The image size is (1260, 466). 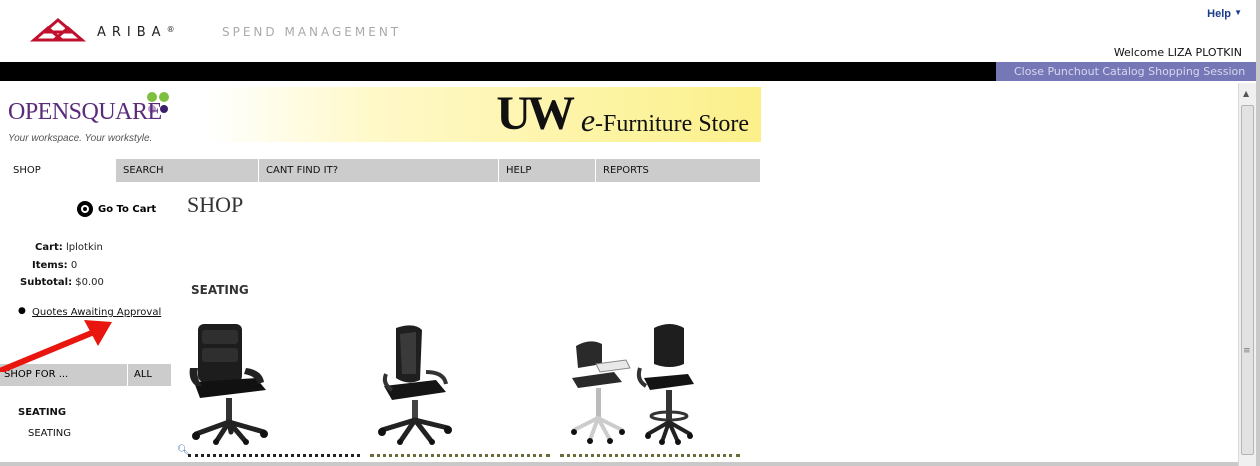 I want to click on ariba-wordmark: ARIBA®, so click(x=136, y=32).